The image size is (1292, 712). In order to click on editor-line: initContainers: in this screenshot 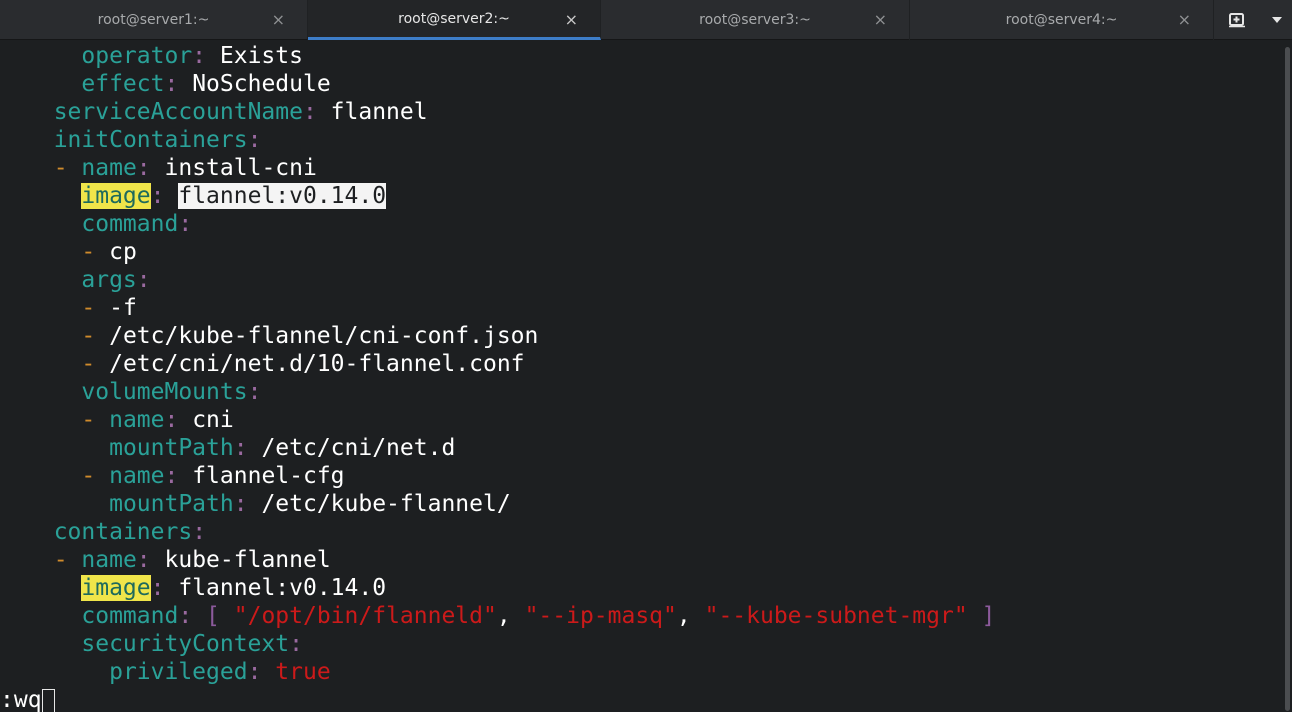, I will do `click(144, 140)`.